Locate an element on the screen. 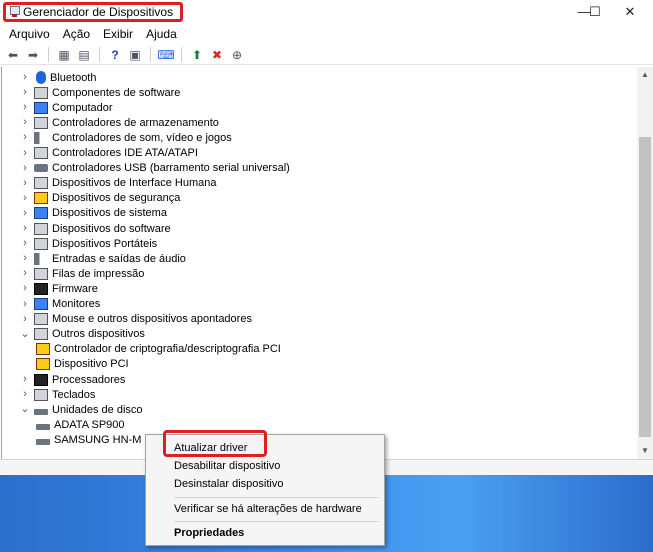 Image resolution: width=653 pixels, height=552 pixels. tree-row: › Dispositivos de segurança is located at coordinates (100, 198).